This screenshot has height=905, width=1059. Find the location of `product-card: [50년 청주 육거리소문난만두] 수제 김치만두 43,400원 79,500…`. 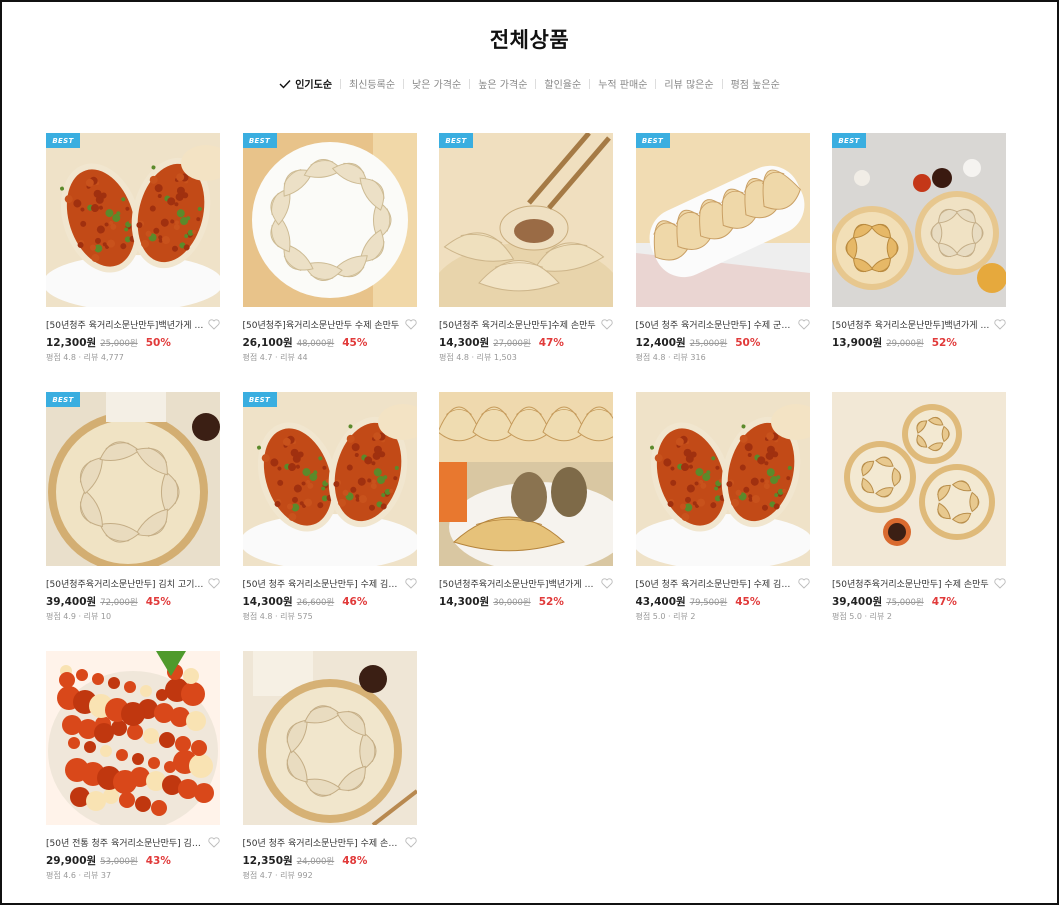

product-card: [50년 청주 육거리소문난만두] 수제 김치만두 43,400원 79,500… is located at coordinates (722, 515).